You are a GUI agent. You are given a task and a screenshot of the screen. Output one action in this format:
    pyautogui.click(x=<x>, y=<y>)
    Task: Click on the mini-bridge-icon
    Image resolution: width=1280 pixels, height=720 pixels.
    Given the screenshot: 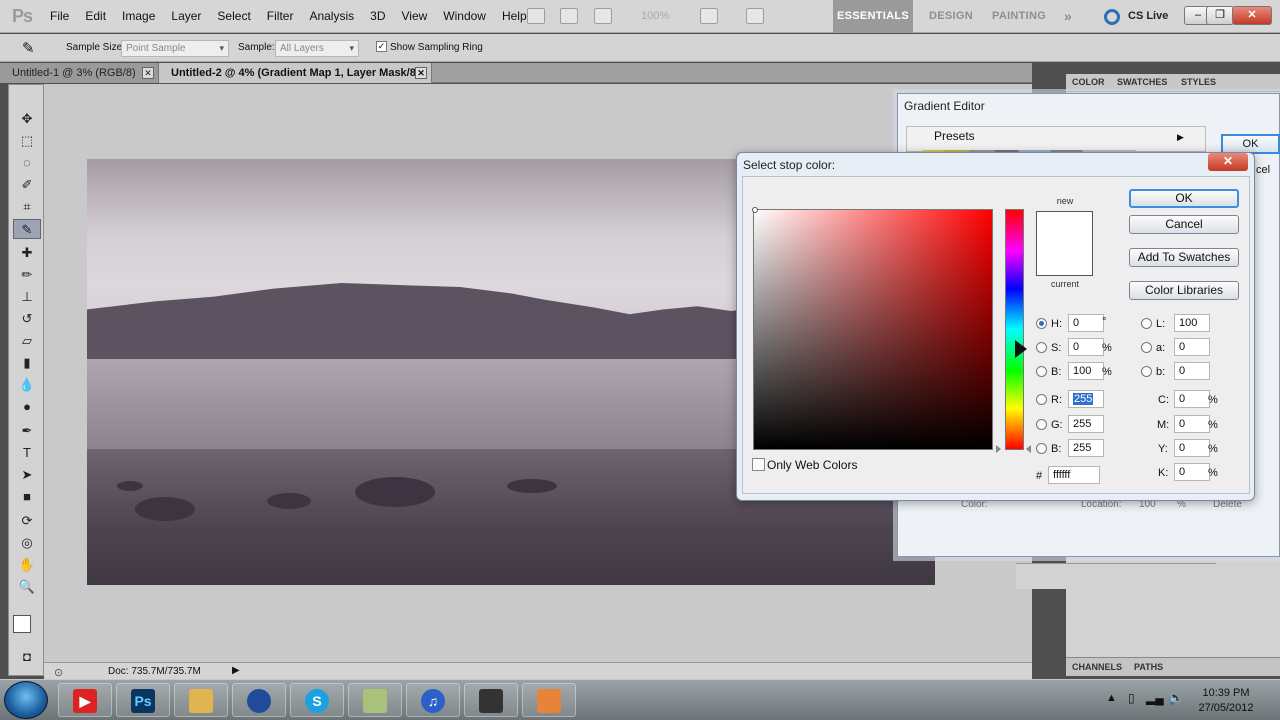 What is the action you would take?
    pyautogui.click(x=569, y=16)
    